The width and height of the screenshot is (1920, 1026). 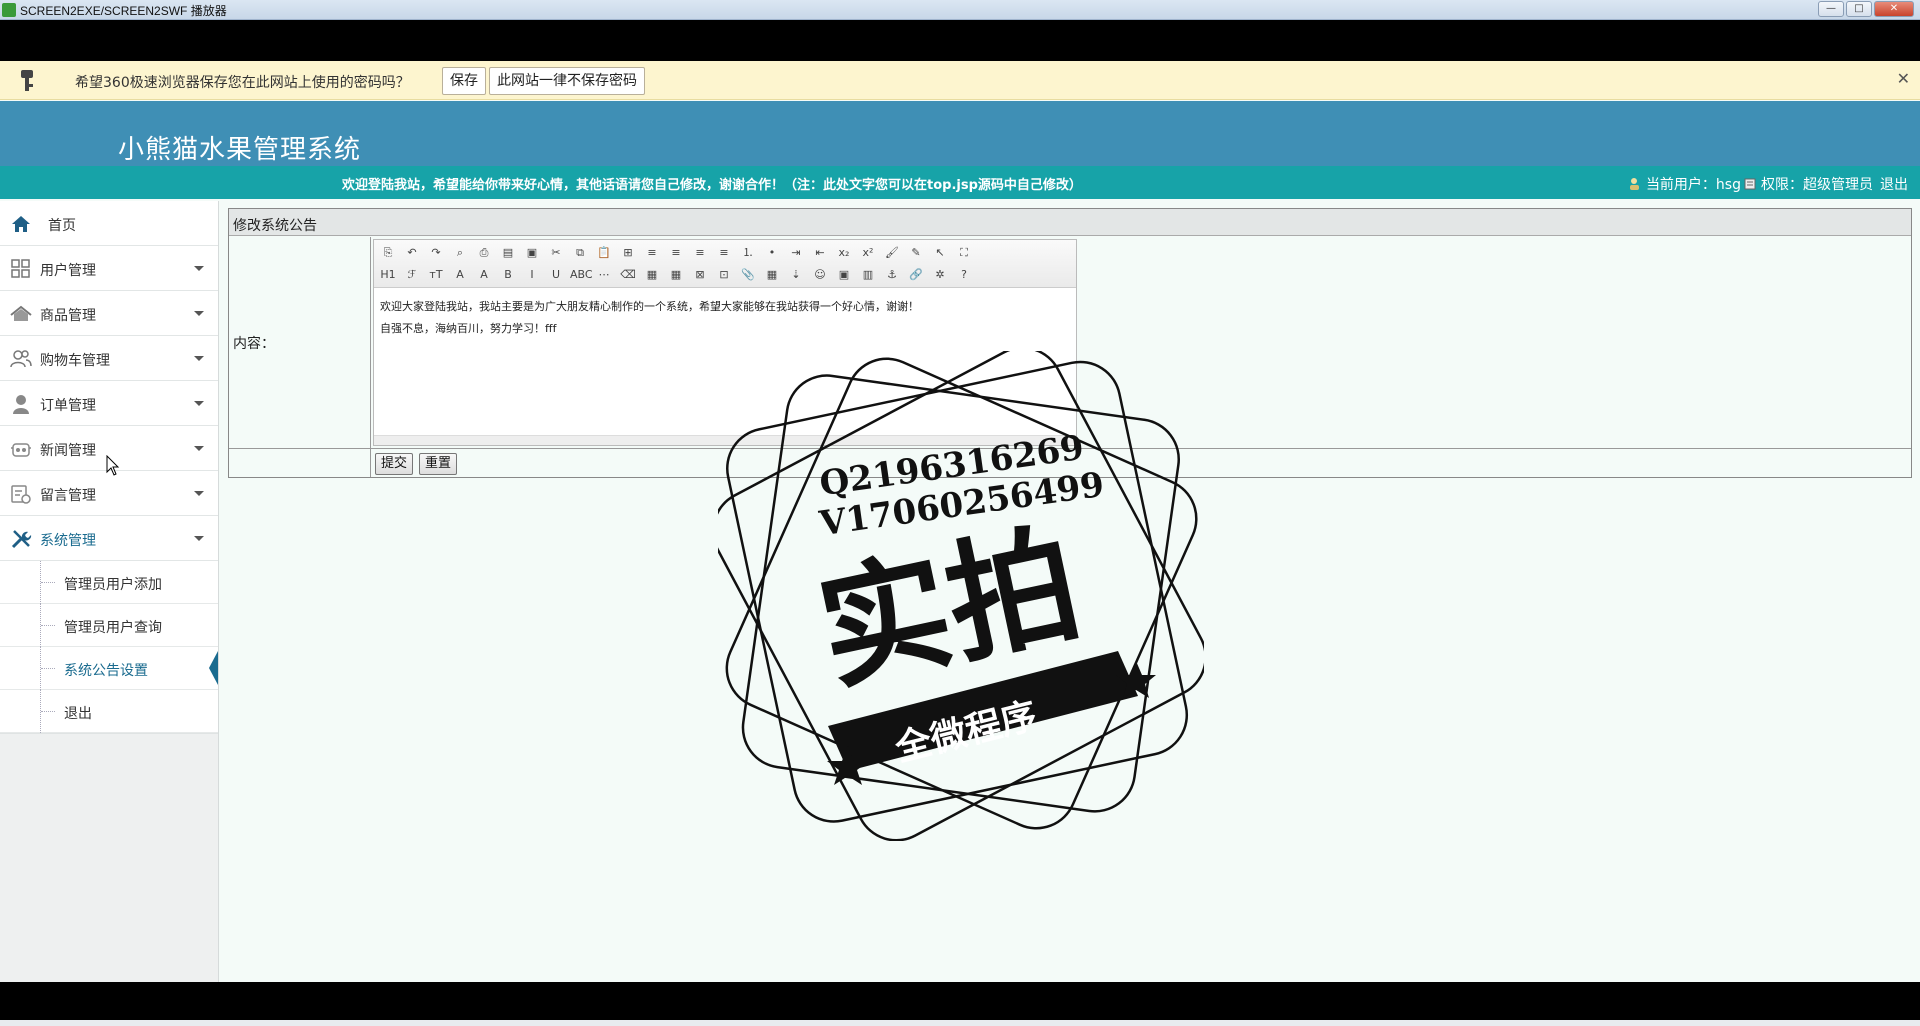 I want to click on toolbar-button-icon: x₂, so click(x=844, y=253).